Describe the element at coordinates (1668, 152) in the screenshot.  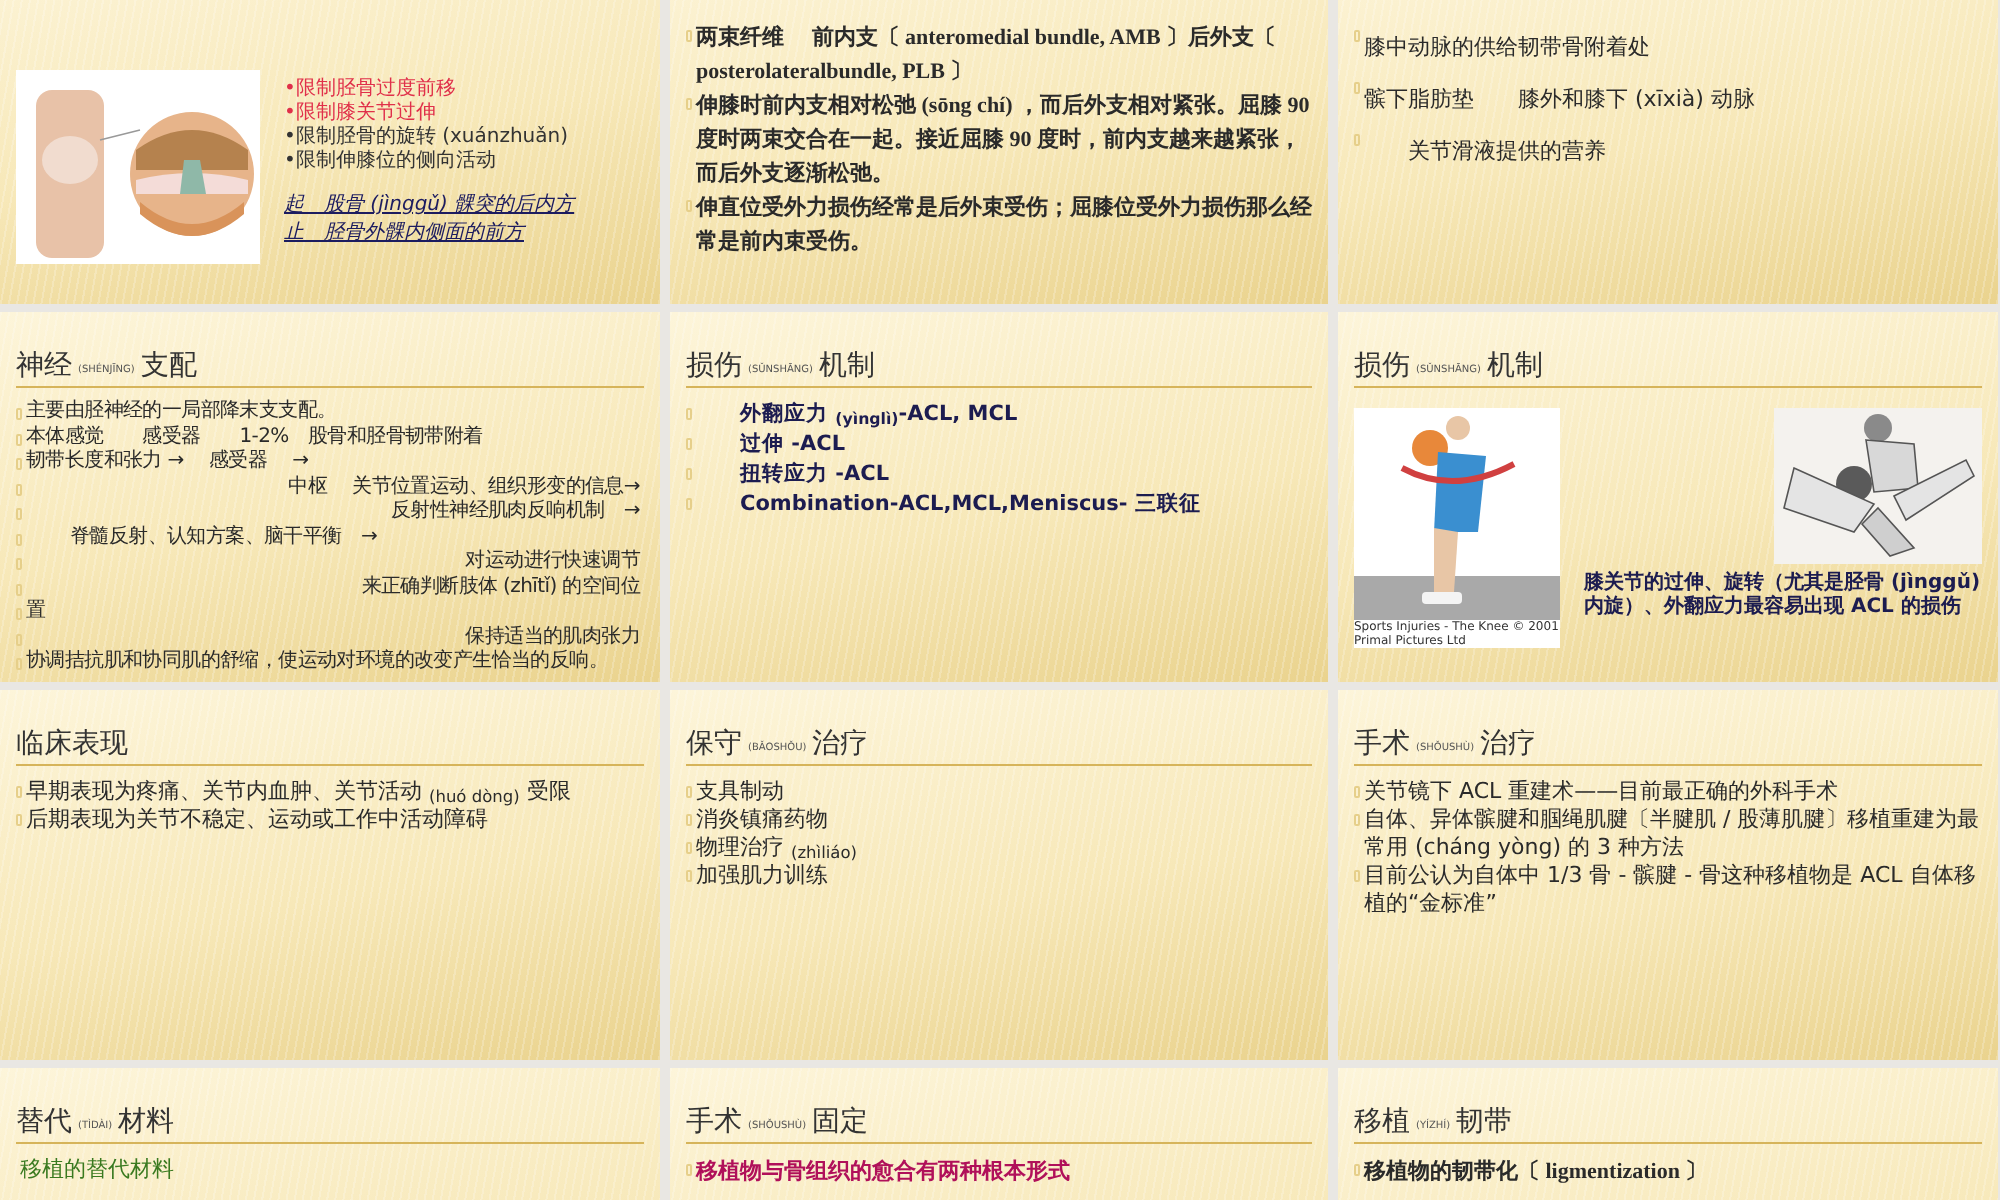
I see `slide-thumbnail: 膝中动脉的供给韧带骨附着处 髌下脂肪垫 膝外和膝下 (xīxià) 动脉 关节滑液提供的营养` at that location.